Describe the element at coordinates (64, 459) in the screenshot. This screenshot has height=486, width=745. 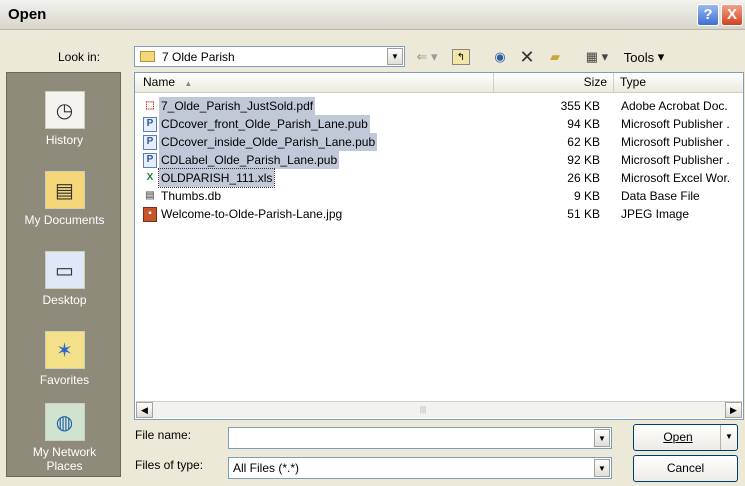
I see `place-label: My Network Places` at that location.